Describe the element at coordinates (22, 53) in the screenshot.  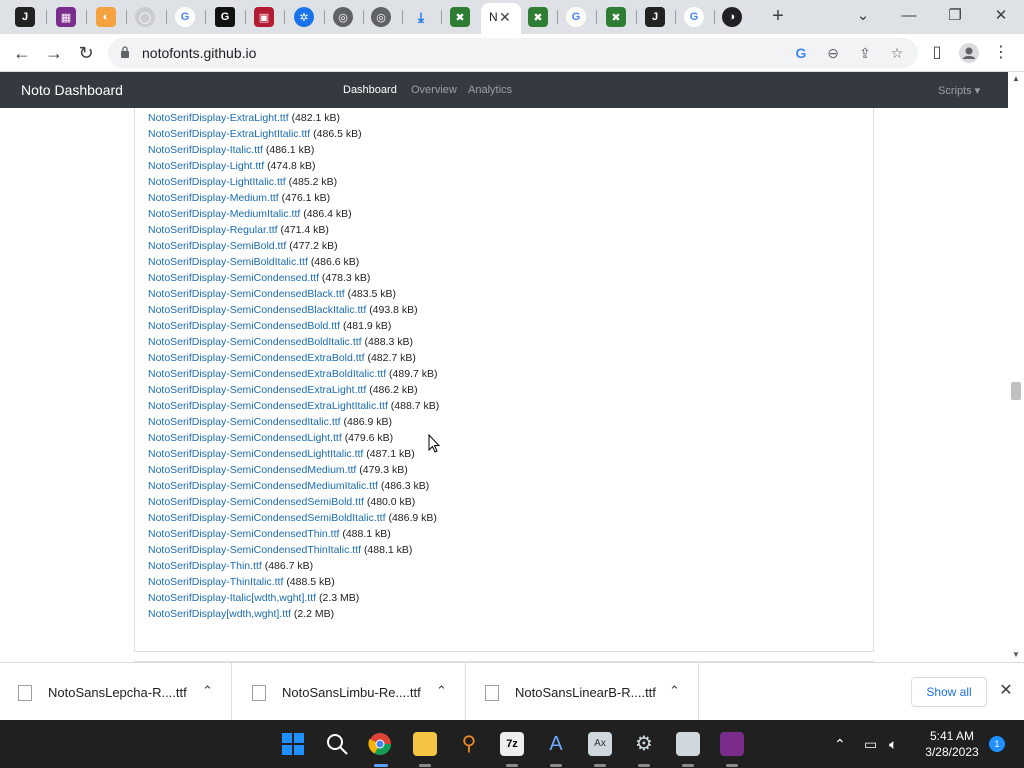
I see `back-icon: ←` at that location.